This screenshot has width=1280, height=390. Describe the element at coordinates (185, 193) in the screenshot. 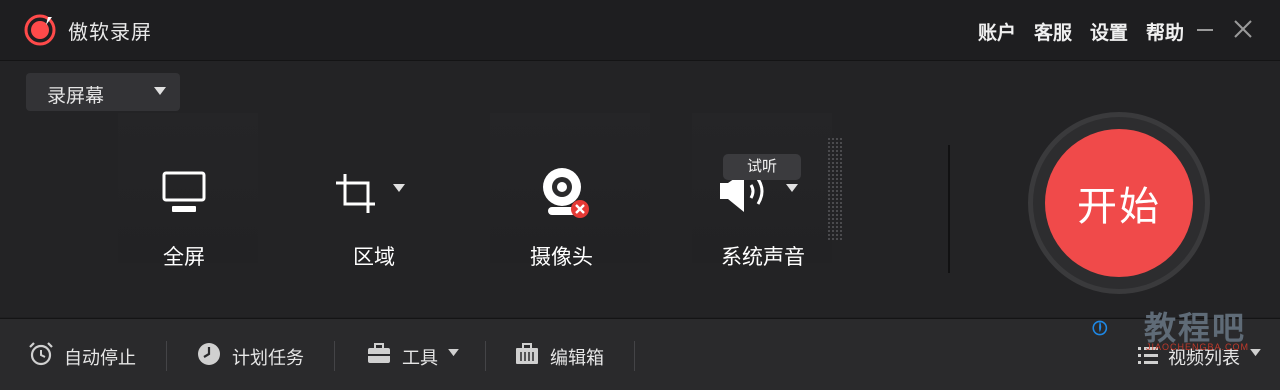

I see `monitor-icon` at that location.